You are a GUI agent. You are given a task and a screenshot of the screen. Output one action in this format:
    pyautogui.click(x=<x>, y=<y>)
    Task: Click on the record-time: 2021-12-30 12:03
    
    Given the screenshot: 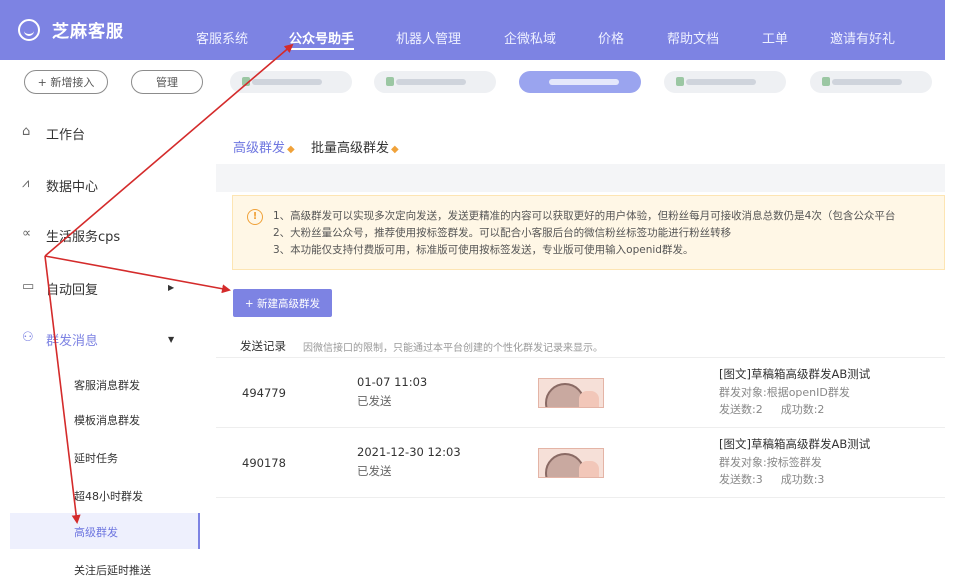 What is the action you would take?
    pyautogui.click(x=409, y=452)
    